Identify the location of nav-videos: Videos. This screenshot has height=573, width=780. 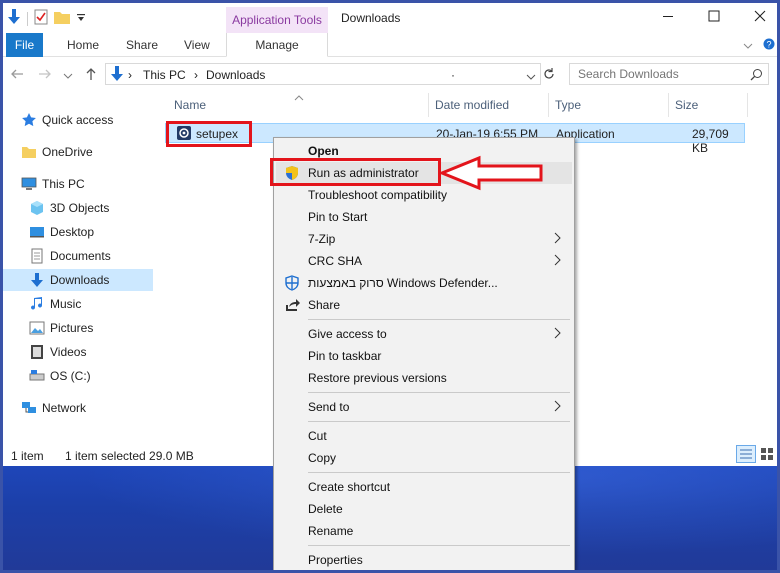
(78, 352).